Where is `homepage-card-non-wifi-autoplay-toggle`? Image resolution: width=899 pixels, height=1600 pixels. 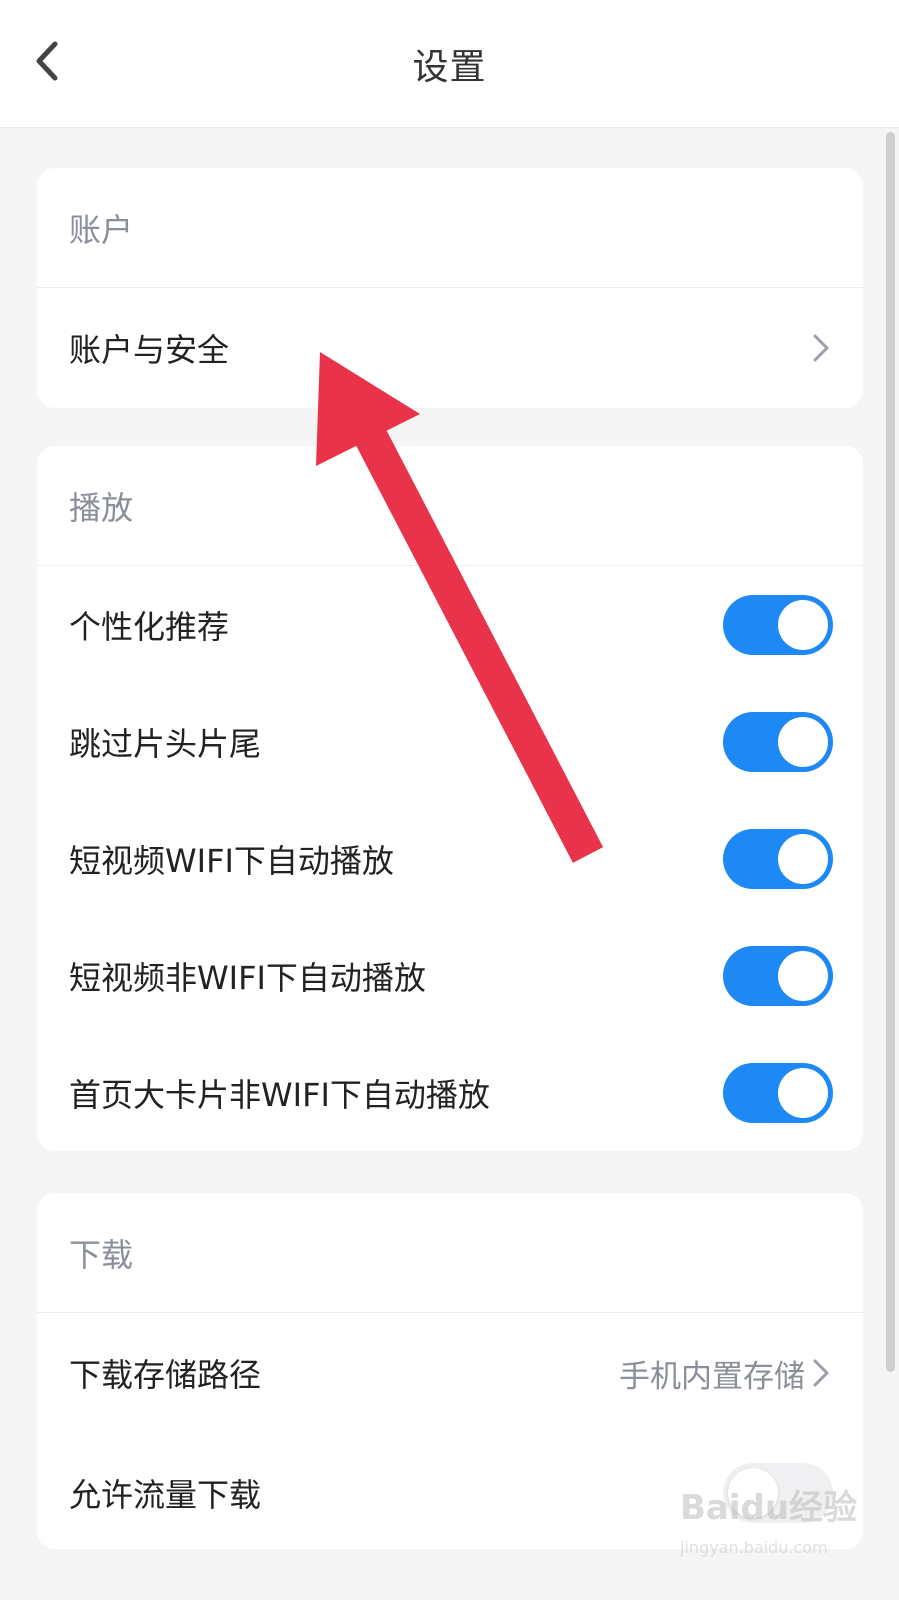
homepage-card-non-wifi-autoplay-toggle is located at coordinates (778, 1092).